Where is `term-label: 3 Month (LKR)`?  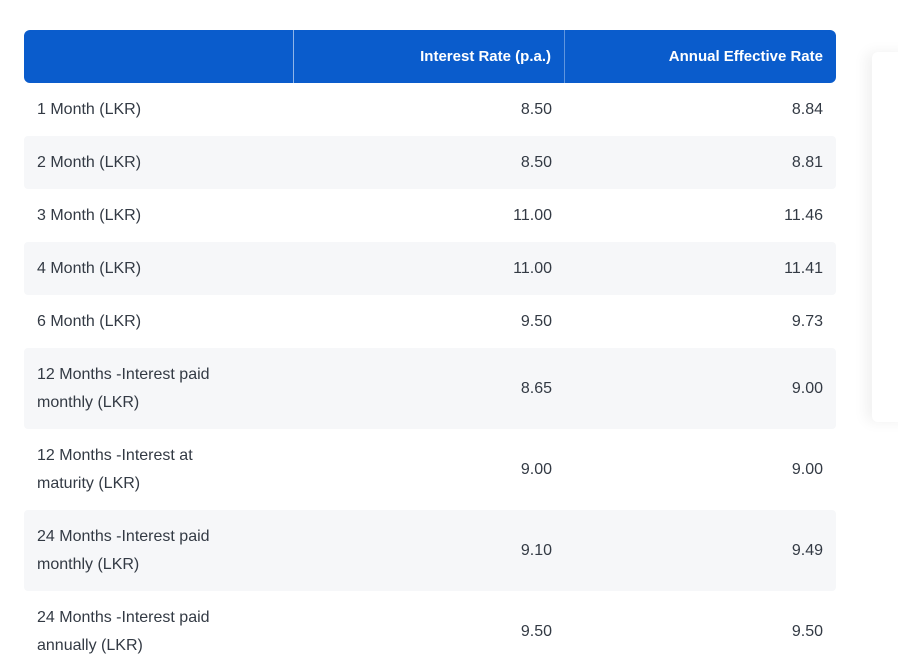 term-label: 3 Month (LKR) is located at coordinates (89, 215).